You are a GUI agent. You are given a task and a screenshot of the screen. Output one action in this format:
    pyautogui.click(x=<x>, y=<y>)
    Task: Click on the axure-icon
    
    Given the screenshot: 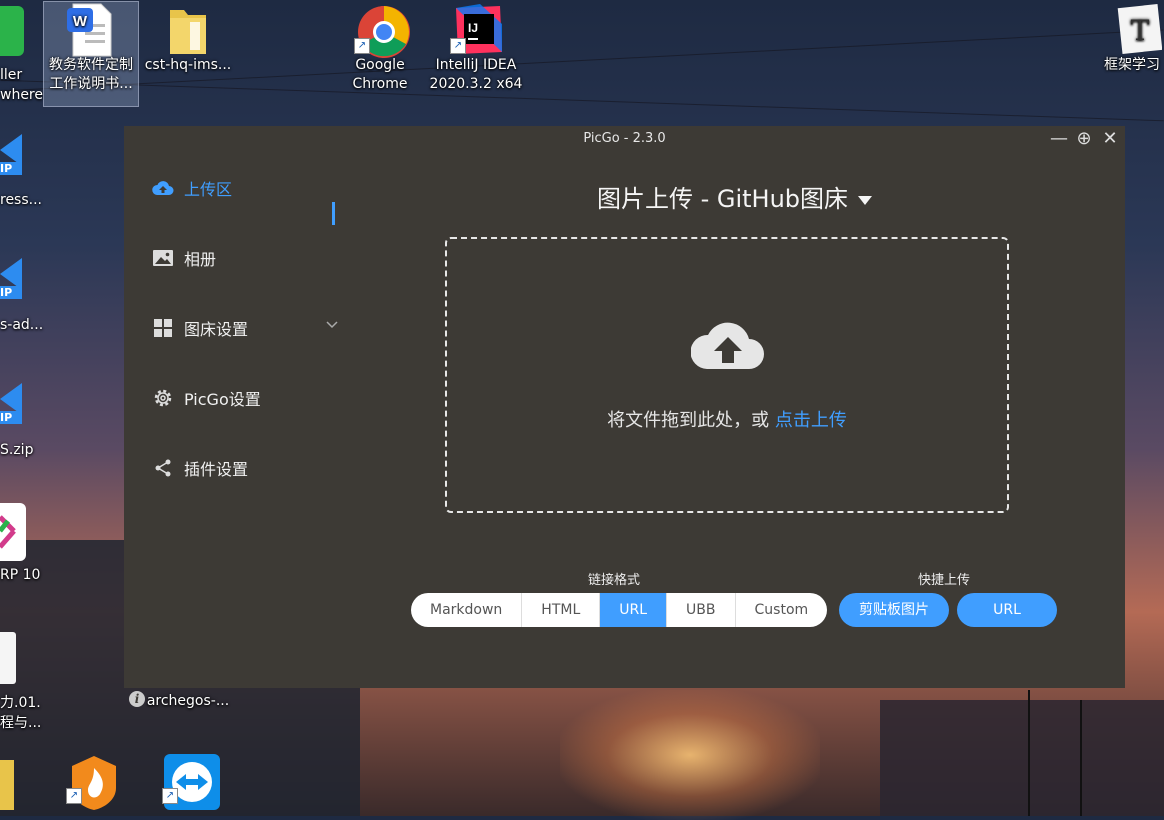 What is the action you would take?
    pyautogui.click(x=13, y=532)
    